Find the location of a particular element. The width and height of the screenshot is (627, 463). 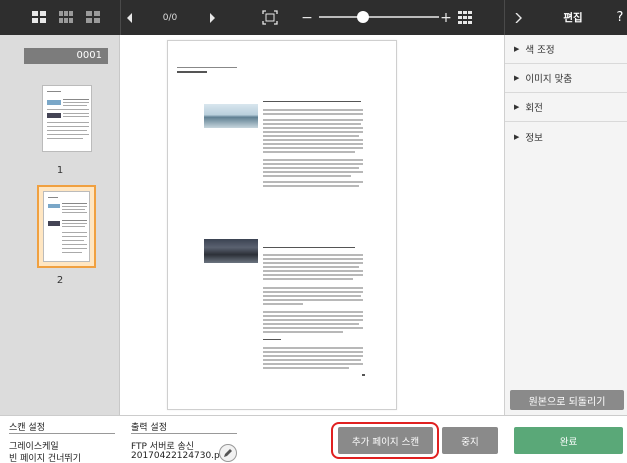

page-counter: 0/0 is located at coordinates (170, 17).